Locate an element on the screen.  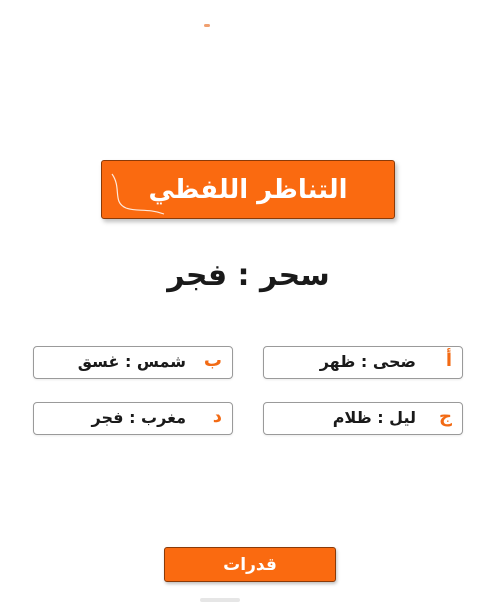
question-text: سحر : فجر is located at coordinates (248, 275).